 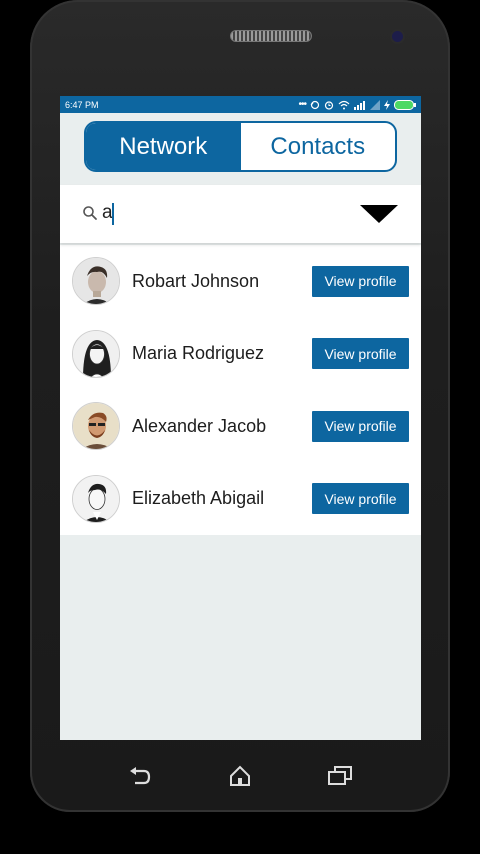 I want to click on earpiece-speaker, so click(x=271, y=36).